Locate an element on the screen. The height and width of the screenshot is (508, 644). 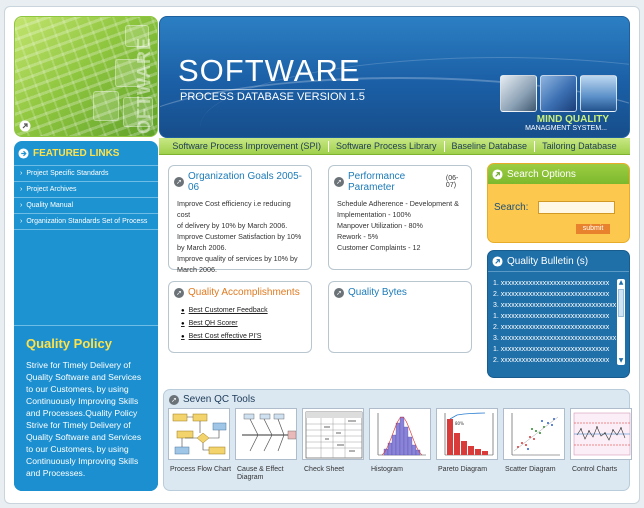
svg-text: 80% is located at coordinates (459, 423).